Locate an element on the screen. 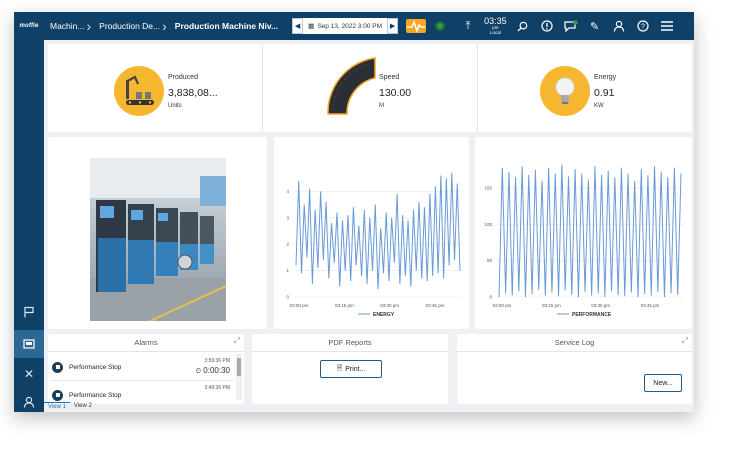 The width and height of the screenshot is (733, 468). kpi-energy: Energy 0.91 KW is located at coordinates (584, 88).